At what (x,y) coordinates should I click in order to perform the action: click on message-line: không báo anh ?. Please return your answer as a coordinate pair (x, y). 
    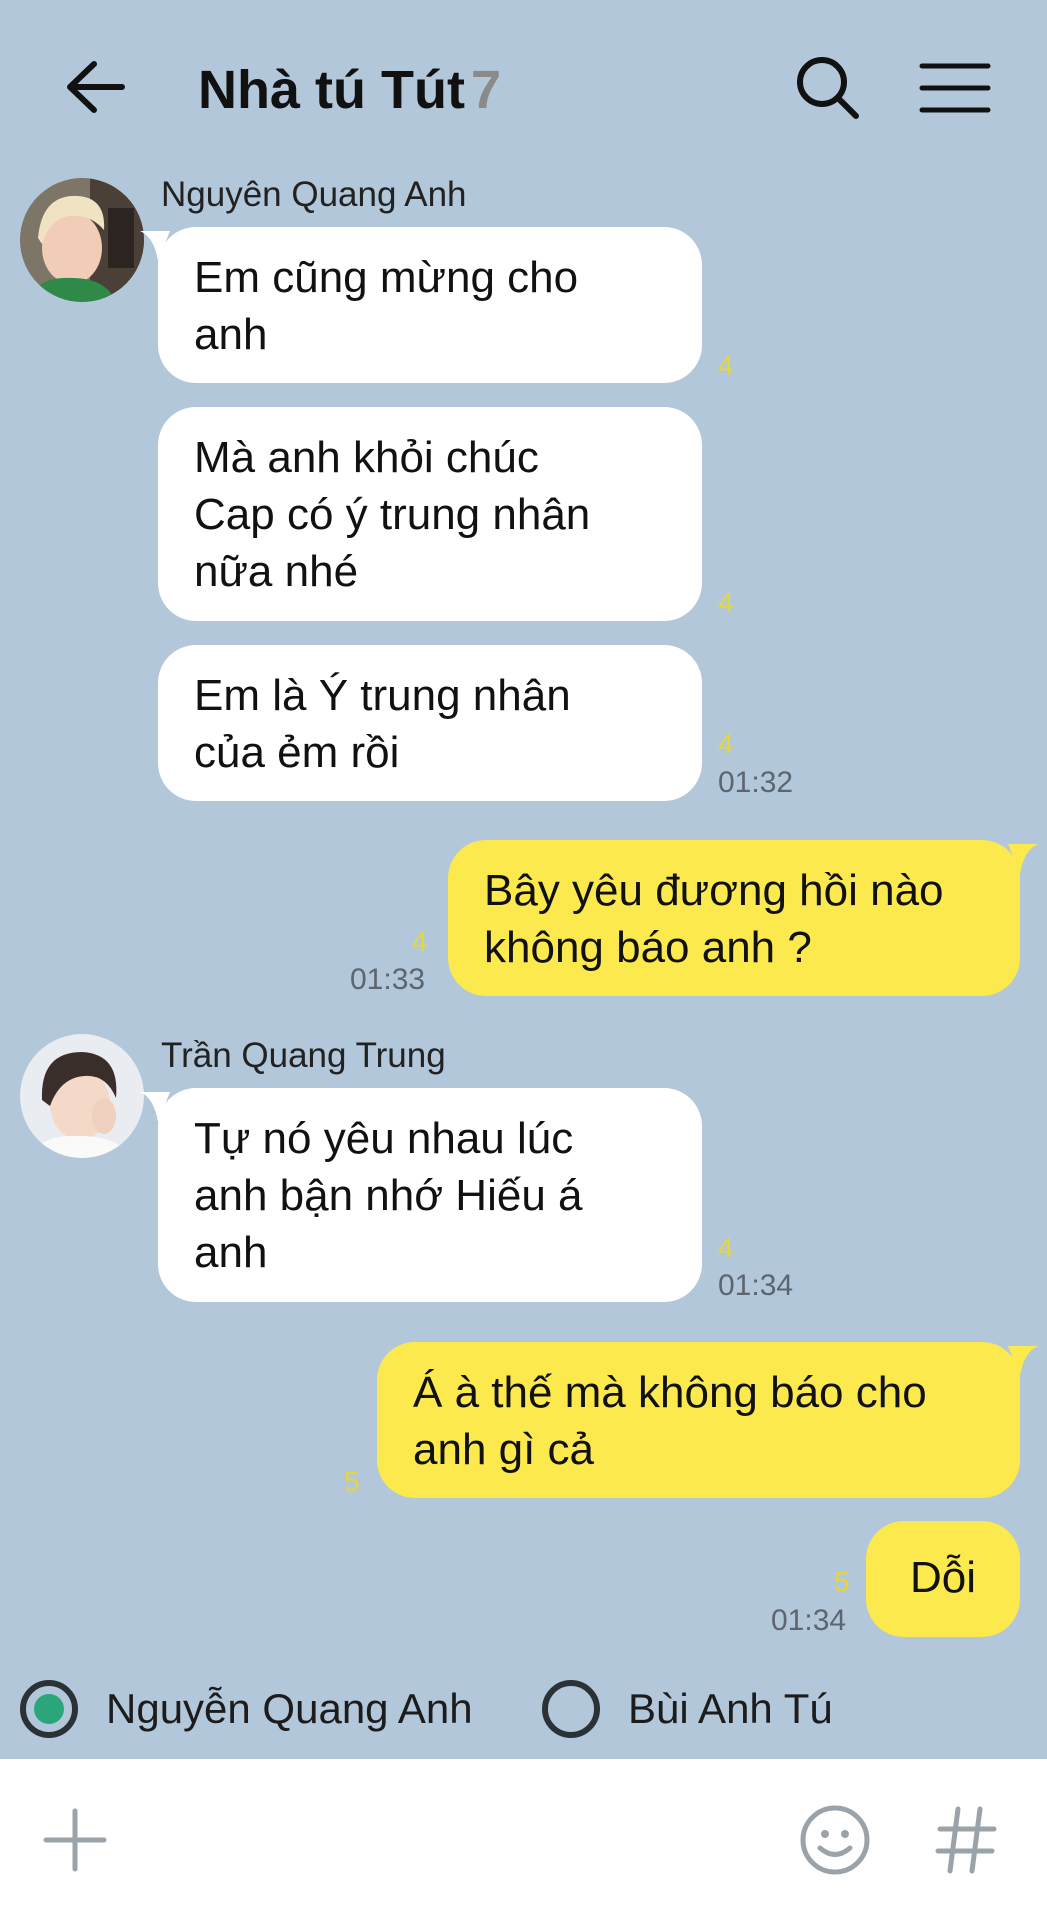
    Looking at the image, I should click on (648, 947).